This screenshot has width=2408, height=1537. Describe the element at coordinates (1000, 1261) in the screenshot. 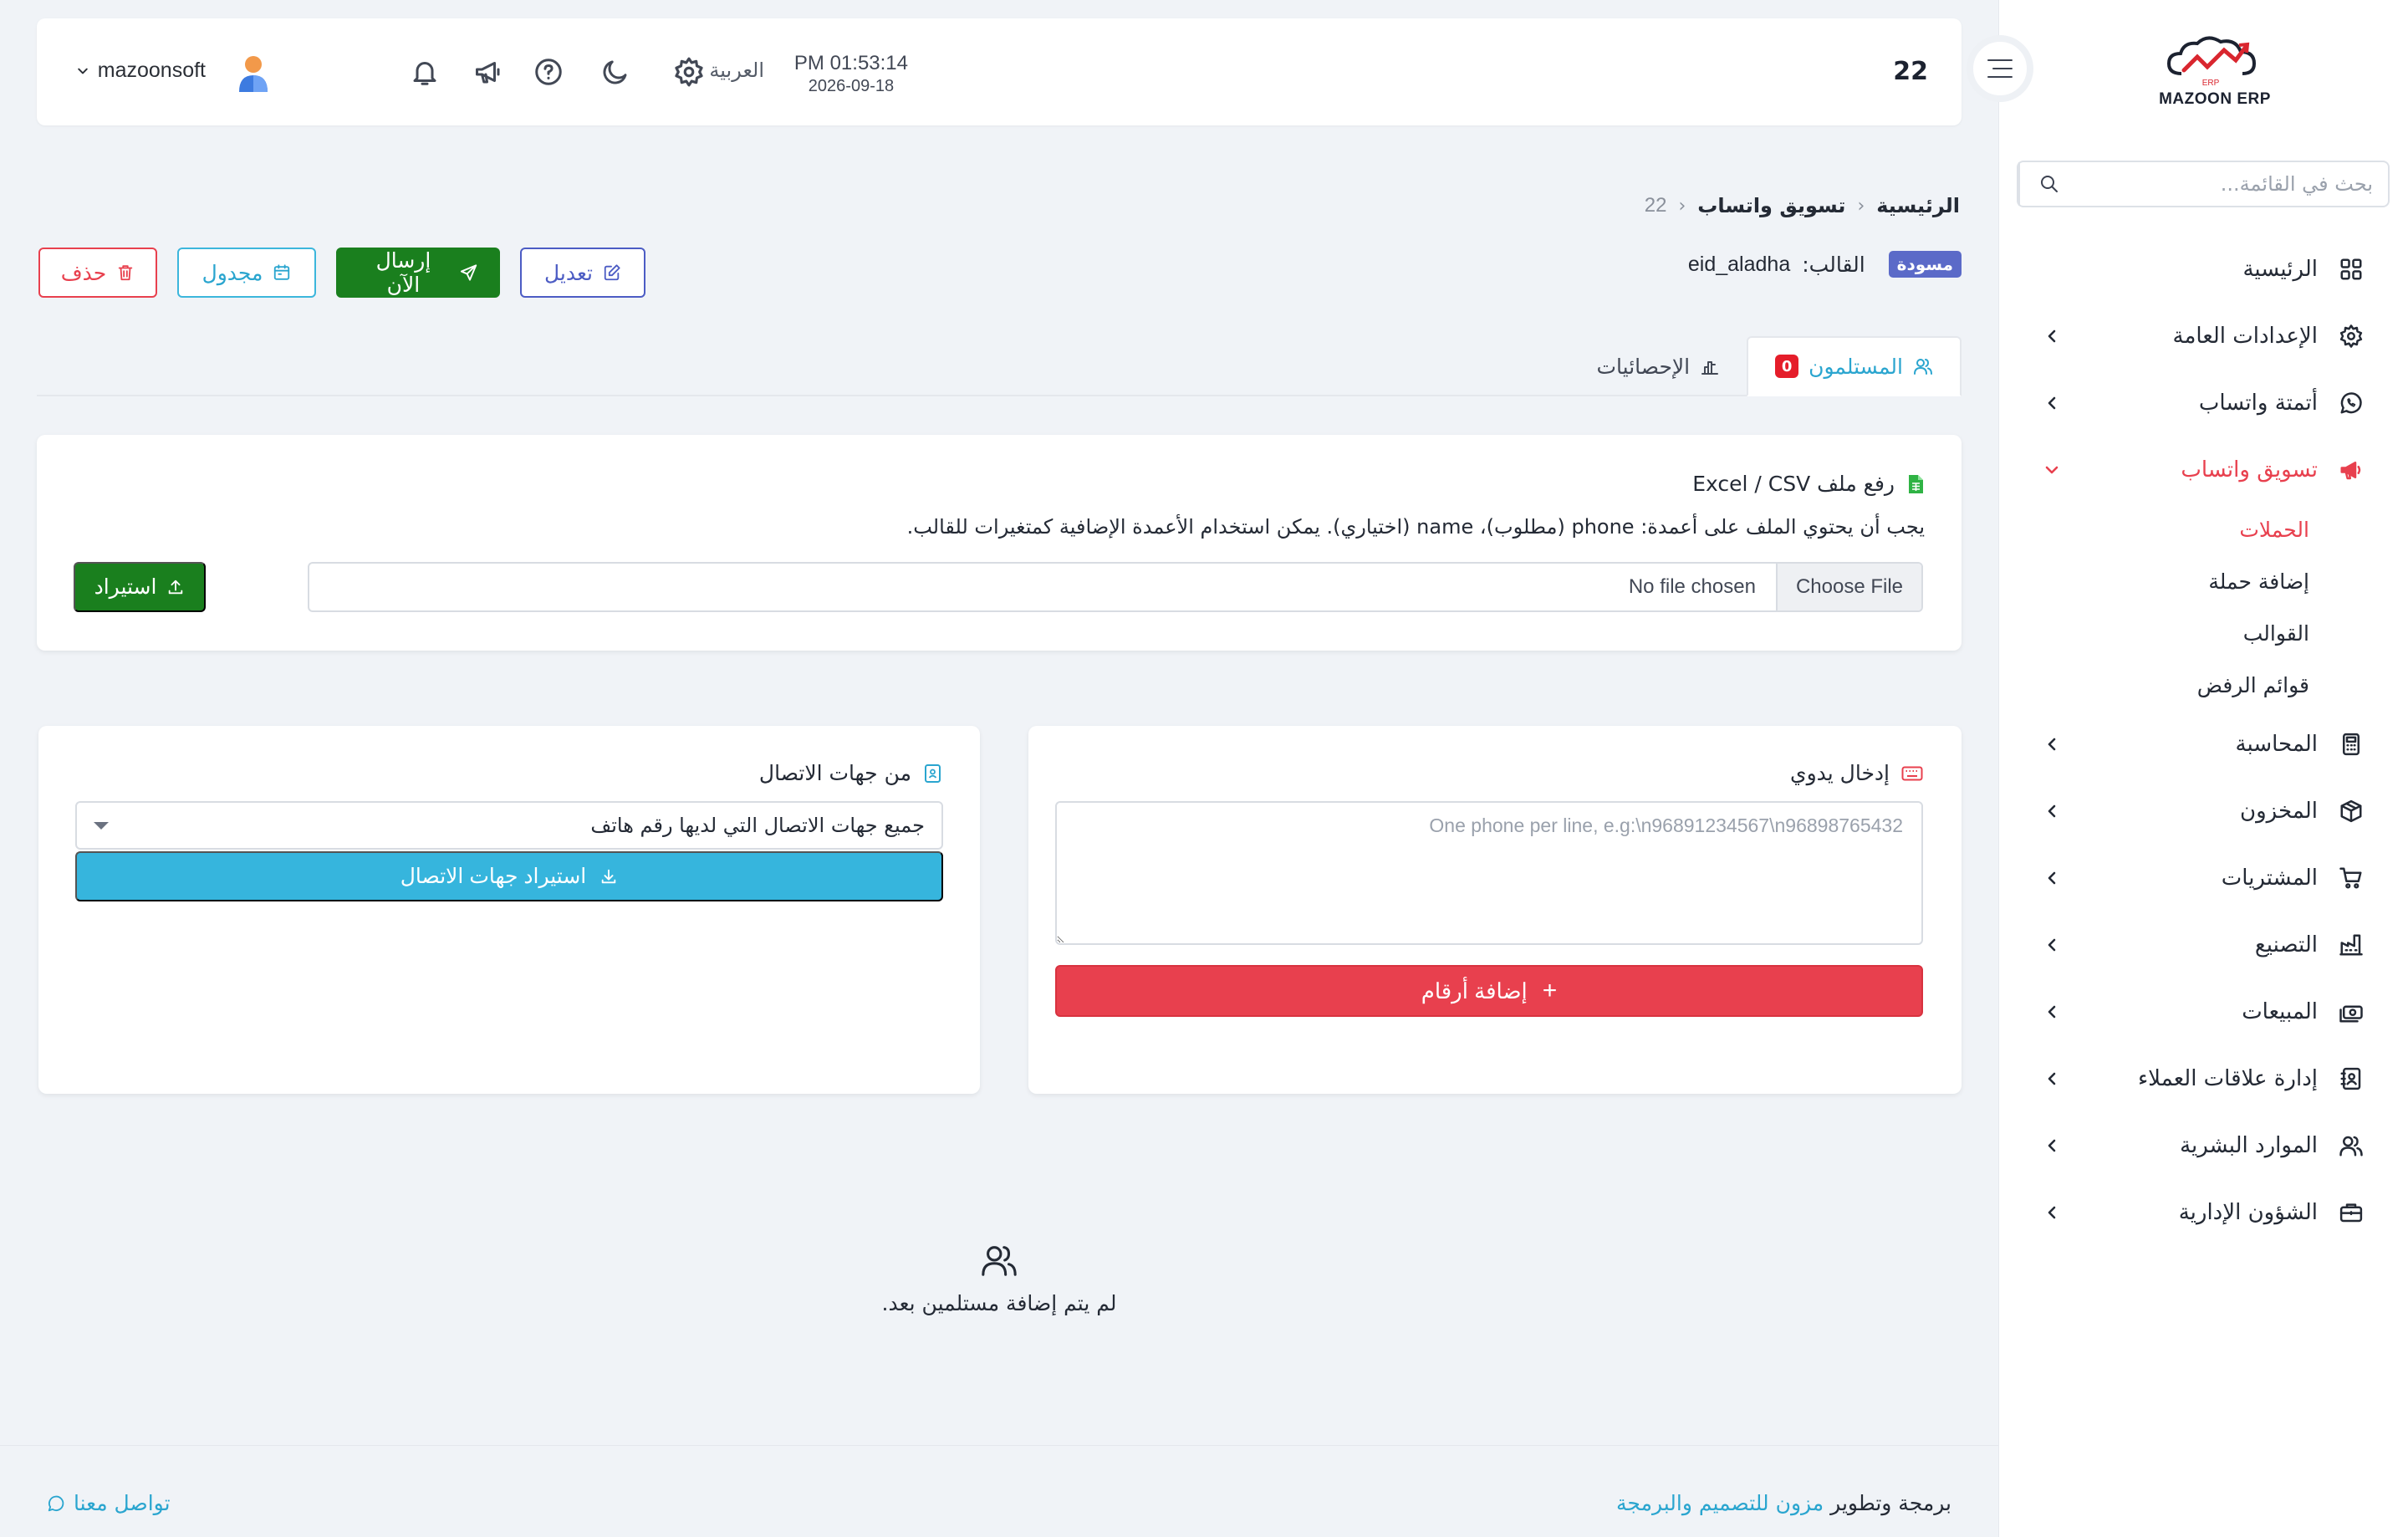

I see `users-icon` at that location.